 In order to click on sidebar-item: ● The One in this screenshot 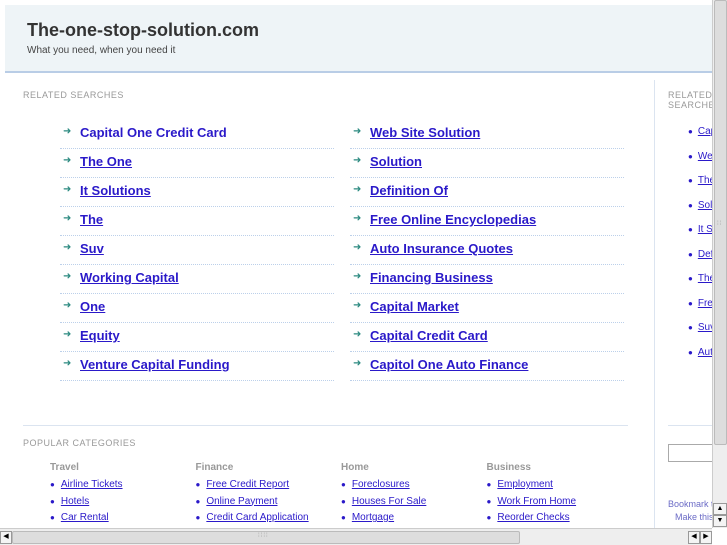, I will do `click(700, 180)`.